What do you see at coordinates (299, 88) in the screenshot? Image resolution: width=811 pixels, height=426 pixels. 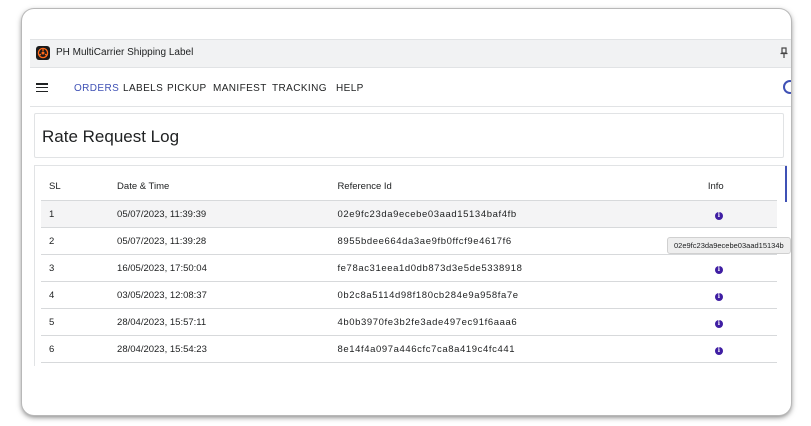 I see `nav-tracking: TRACKING` at bounding box center [299, 88].